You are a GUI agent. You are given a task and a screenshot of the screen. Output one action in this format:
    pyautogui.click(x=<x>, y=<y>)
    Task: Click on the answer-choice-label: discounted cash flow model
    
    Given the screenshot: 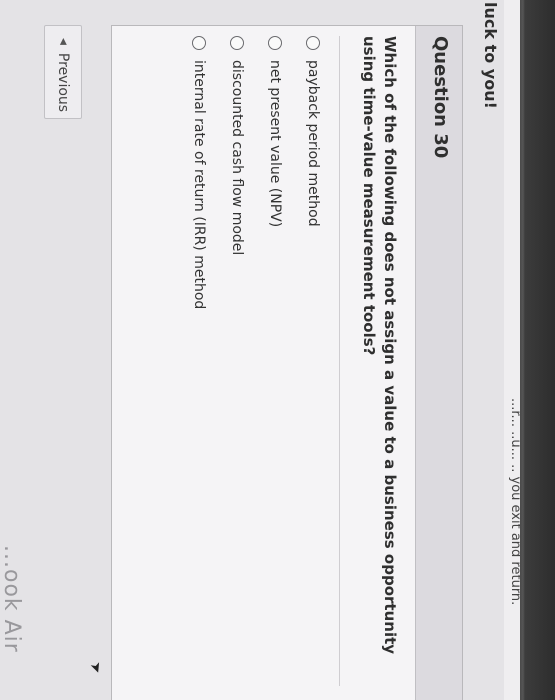 What is the action you would take?
    pyautogui.click(x=237, y=158)
    